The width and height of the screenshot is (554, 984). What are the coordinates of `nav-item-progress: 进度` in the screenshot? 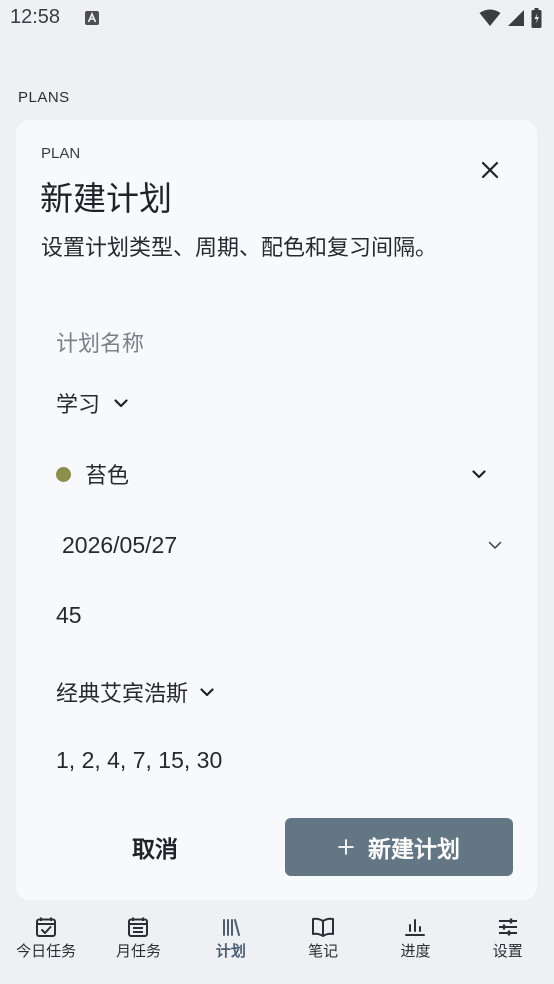 It's located at (415, 945).